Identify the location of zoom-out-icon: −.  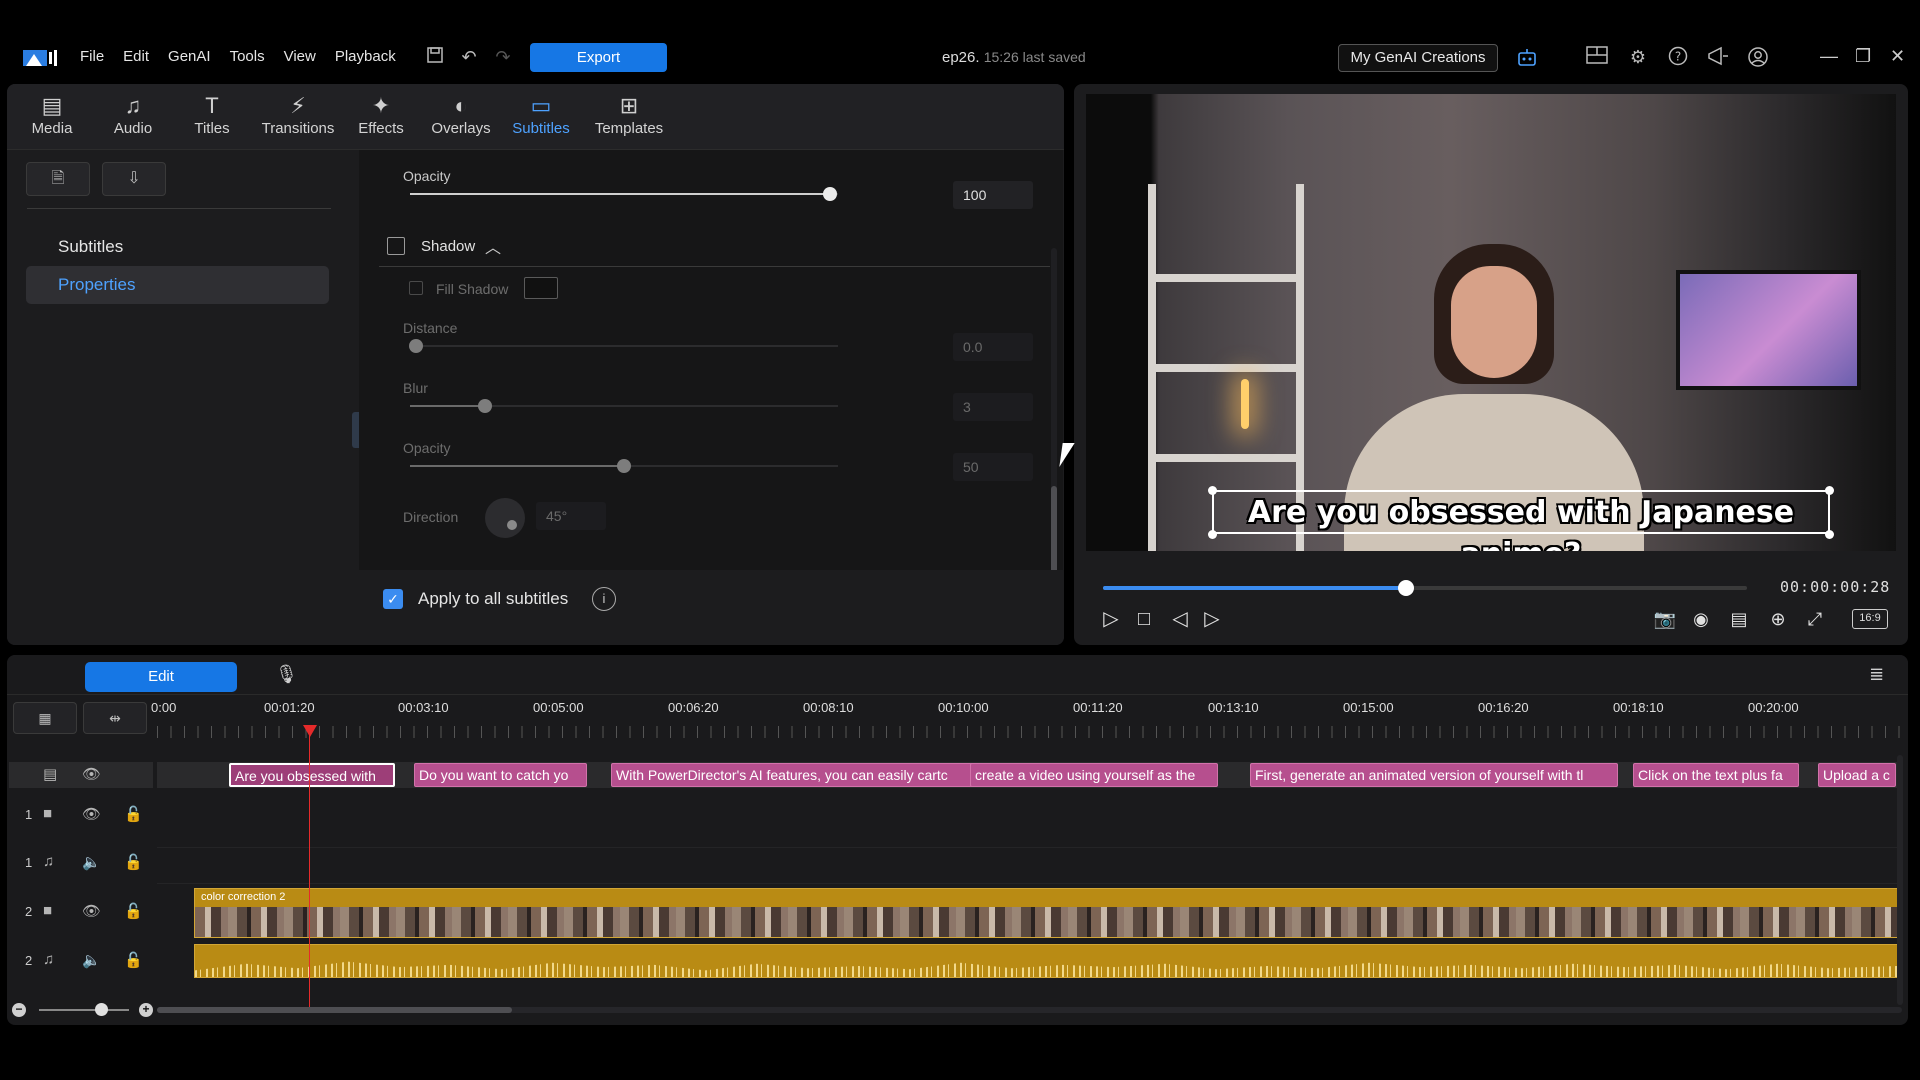
(19, 1010).